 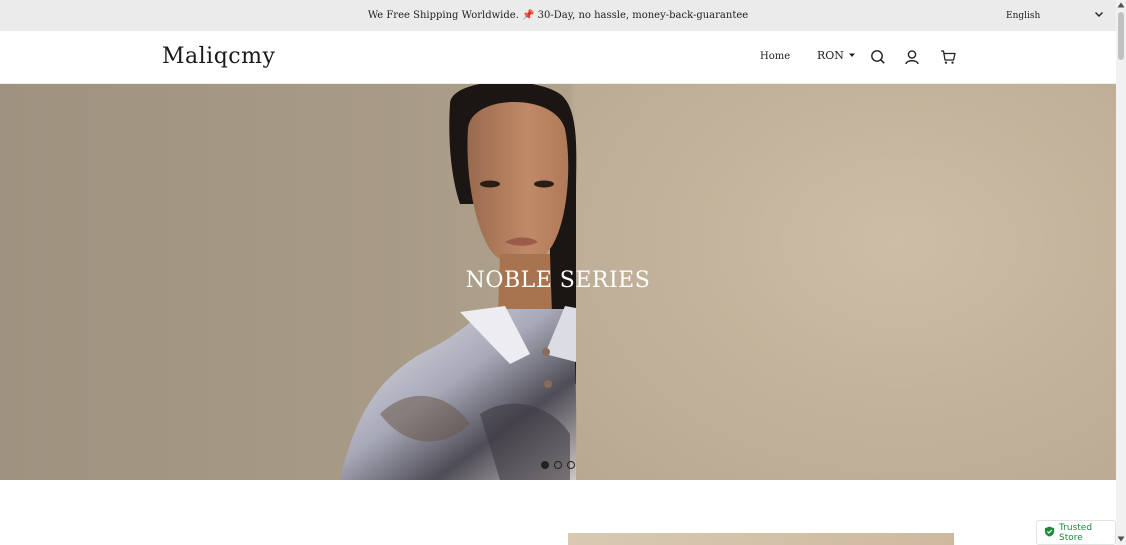 What do you see at coordinates (878, 57) in the screenshot?
I see `search-icon` at bounding box center [878, 57].